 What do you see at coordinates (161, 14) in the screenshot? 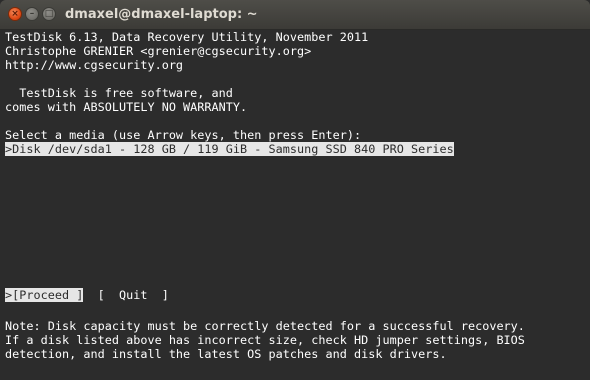
I see `window-title: dmaxel@dmaxel-laptop: ~` at bounding box center [161, 14].